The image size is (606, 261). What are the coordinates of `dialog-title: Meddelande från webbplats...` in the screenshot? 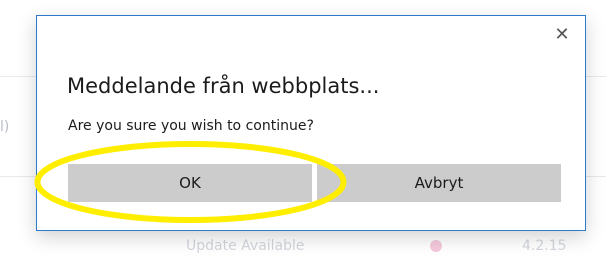 It's located at (223, 86).